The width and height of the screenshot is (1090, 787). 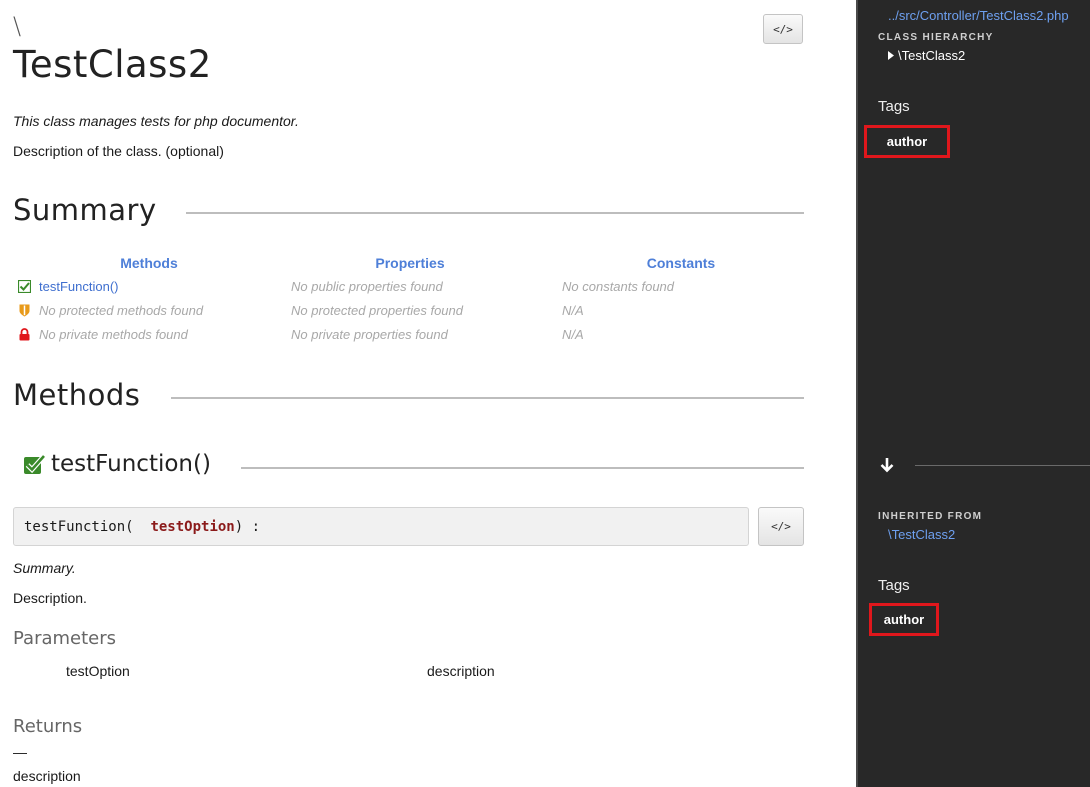 What do you see at coordinates (20, 752) in the screenshot?
I see `return-type: —` at bounding box center [20, 752].